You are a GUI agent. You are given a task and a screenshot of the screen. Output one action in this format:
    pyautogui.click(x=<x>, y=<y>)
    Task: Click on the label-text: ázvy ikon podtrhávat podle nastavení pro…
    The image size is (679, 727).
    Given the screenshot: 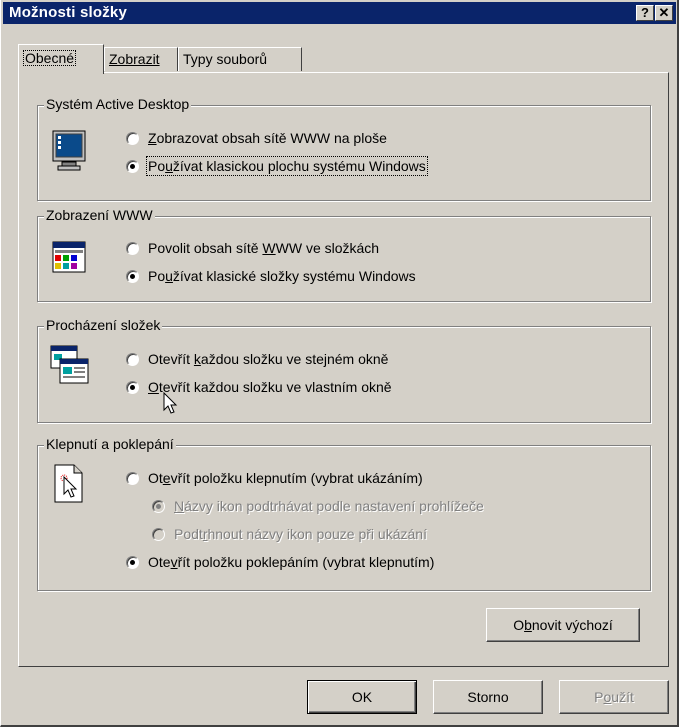 What is the action you would take?
    pyautogui.click(x=334, y=506)
    